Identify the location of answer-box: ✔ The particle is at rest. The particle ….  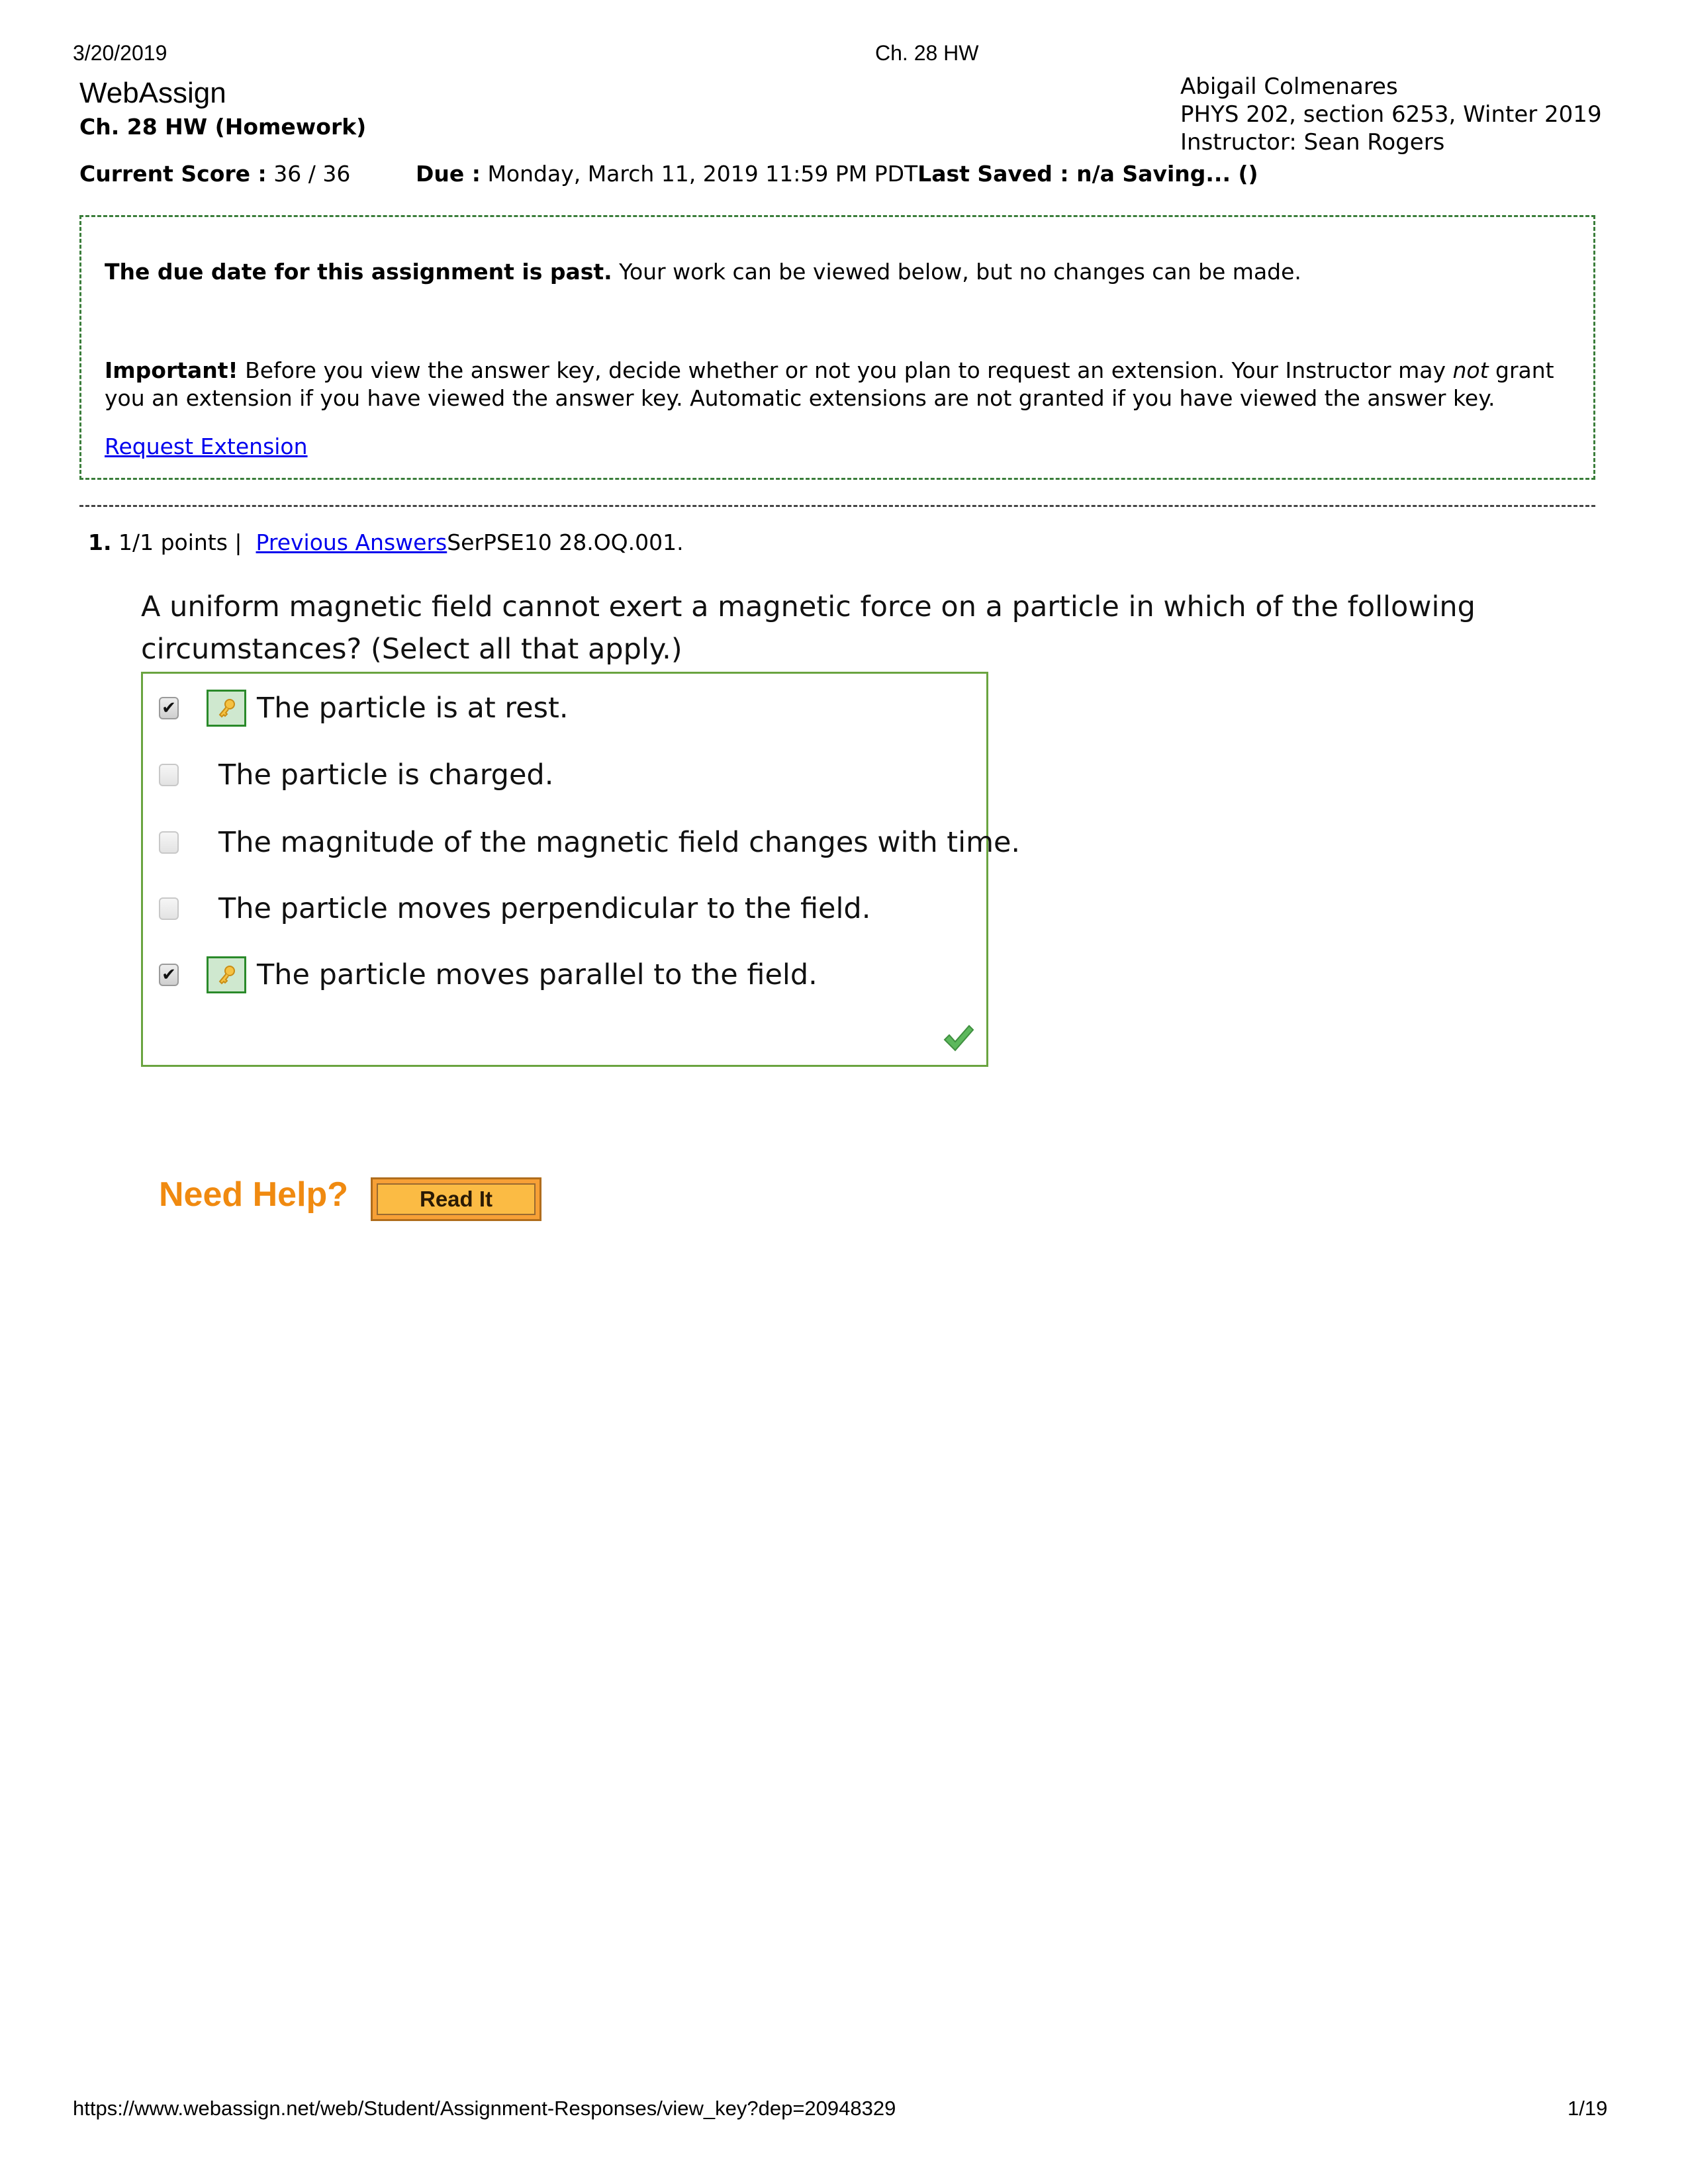
(580, 869).